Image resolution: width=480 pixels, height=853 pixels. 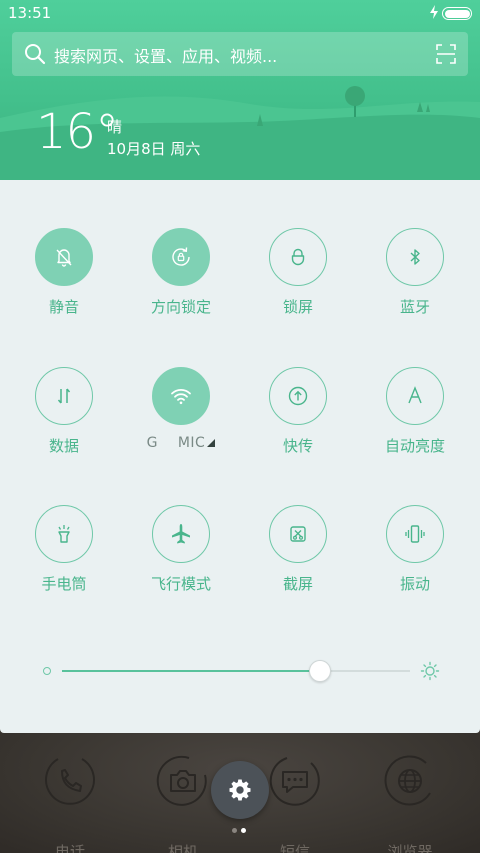 I want to click on toggle-bluetooth: 蓝牙, so click(x=415, y=283).